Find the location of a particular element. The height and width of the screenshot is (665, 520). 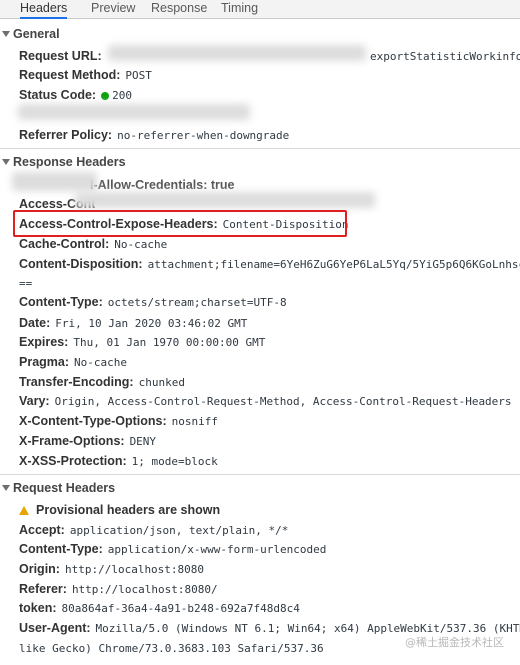

response-header-row: Expires: Thu, 01 Jan 1970 00:00:00 GMT is located at coordinates (142, 342).